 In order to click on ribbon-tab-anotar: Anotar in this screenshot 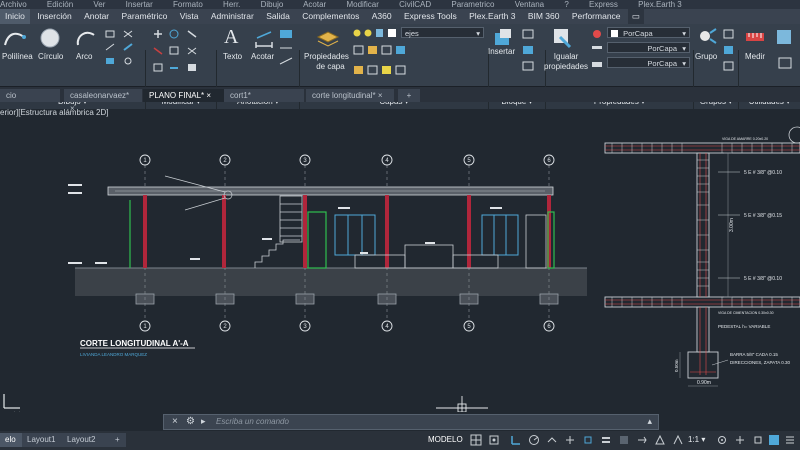, I will do `click(96, 16)`.